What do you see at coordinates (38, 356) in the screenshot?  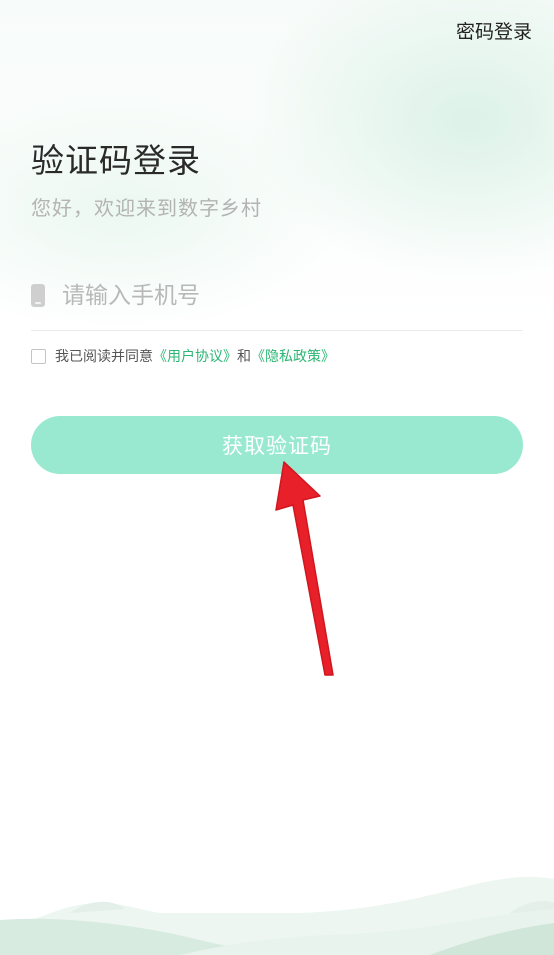 I see `agreement-checkbox` at bounding box center [38, 356].